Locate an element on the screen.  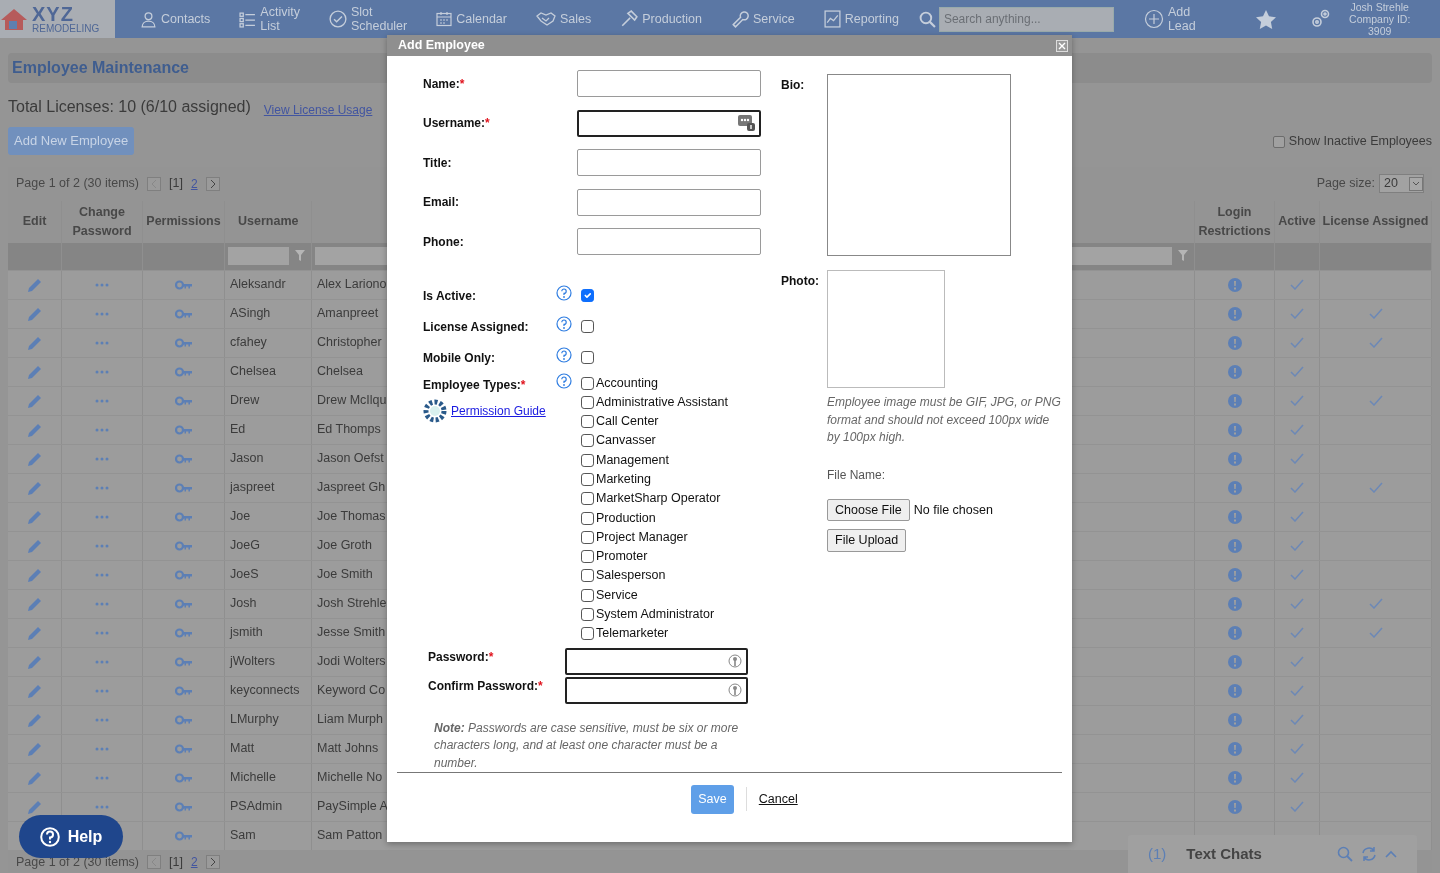
checkbox-option: Production is located at coordinates (654, 518).